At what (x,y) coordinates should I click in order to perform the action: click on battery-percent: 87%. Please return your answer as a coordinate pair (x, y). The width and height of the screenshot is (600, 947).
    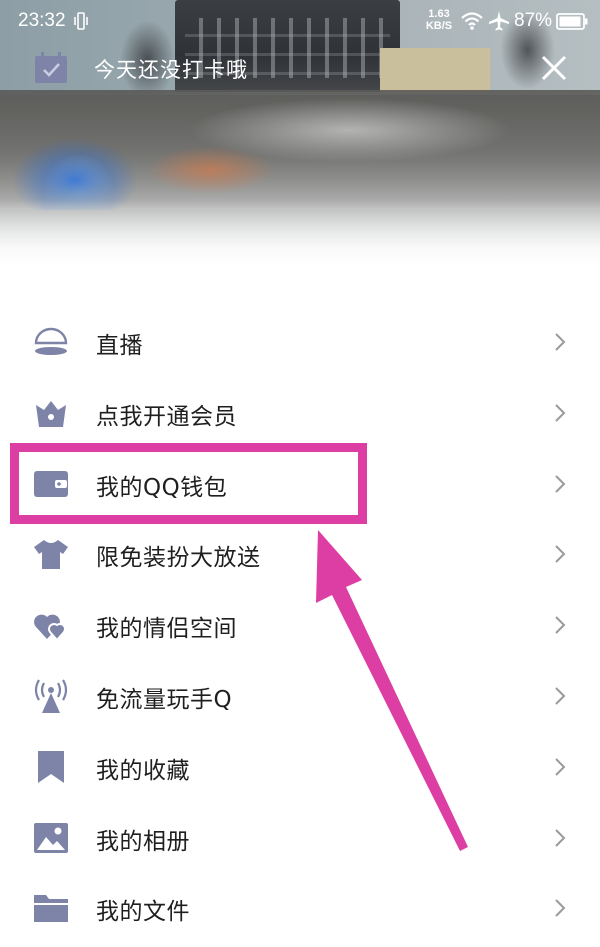
    Looking at the image, I should click on (533, 20).